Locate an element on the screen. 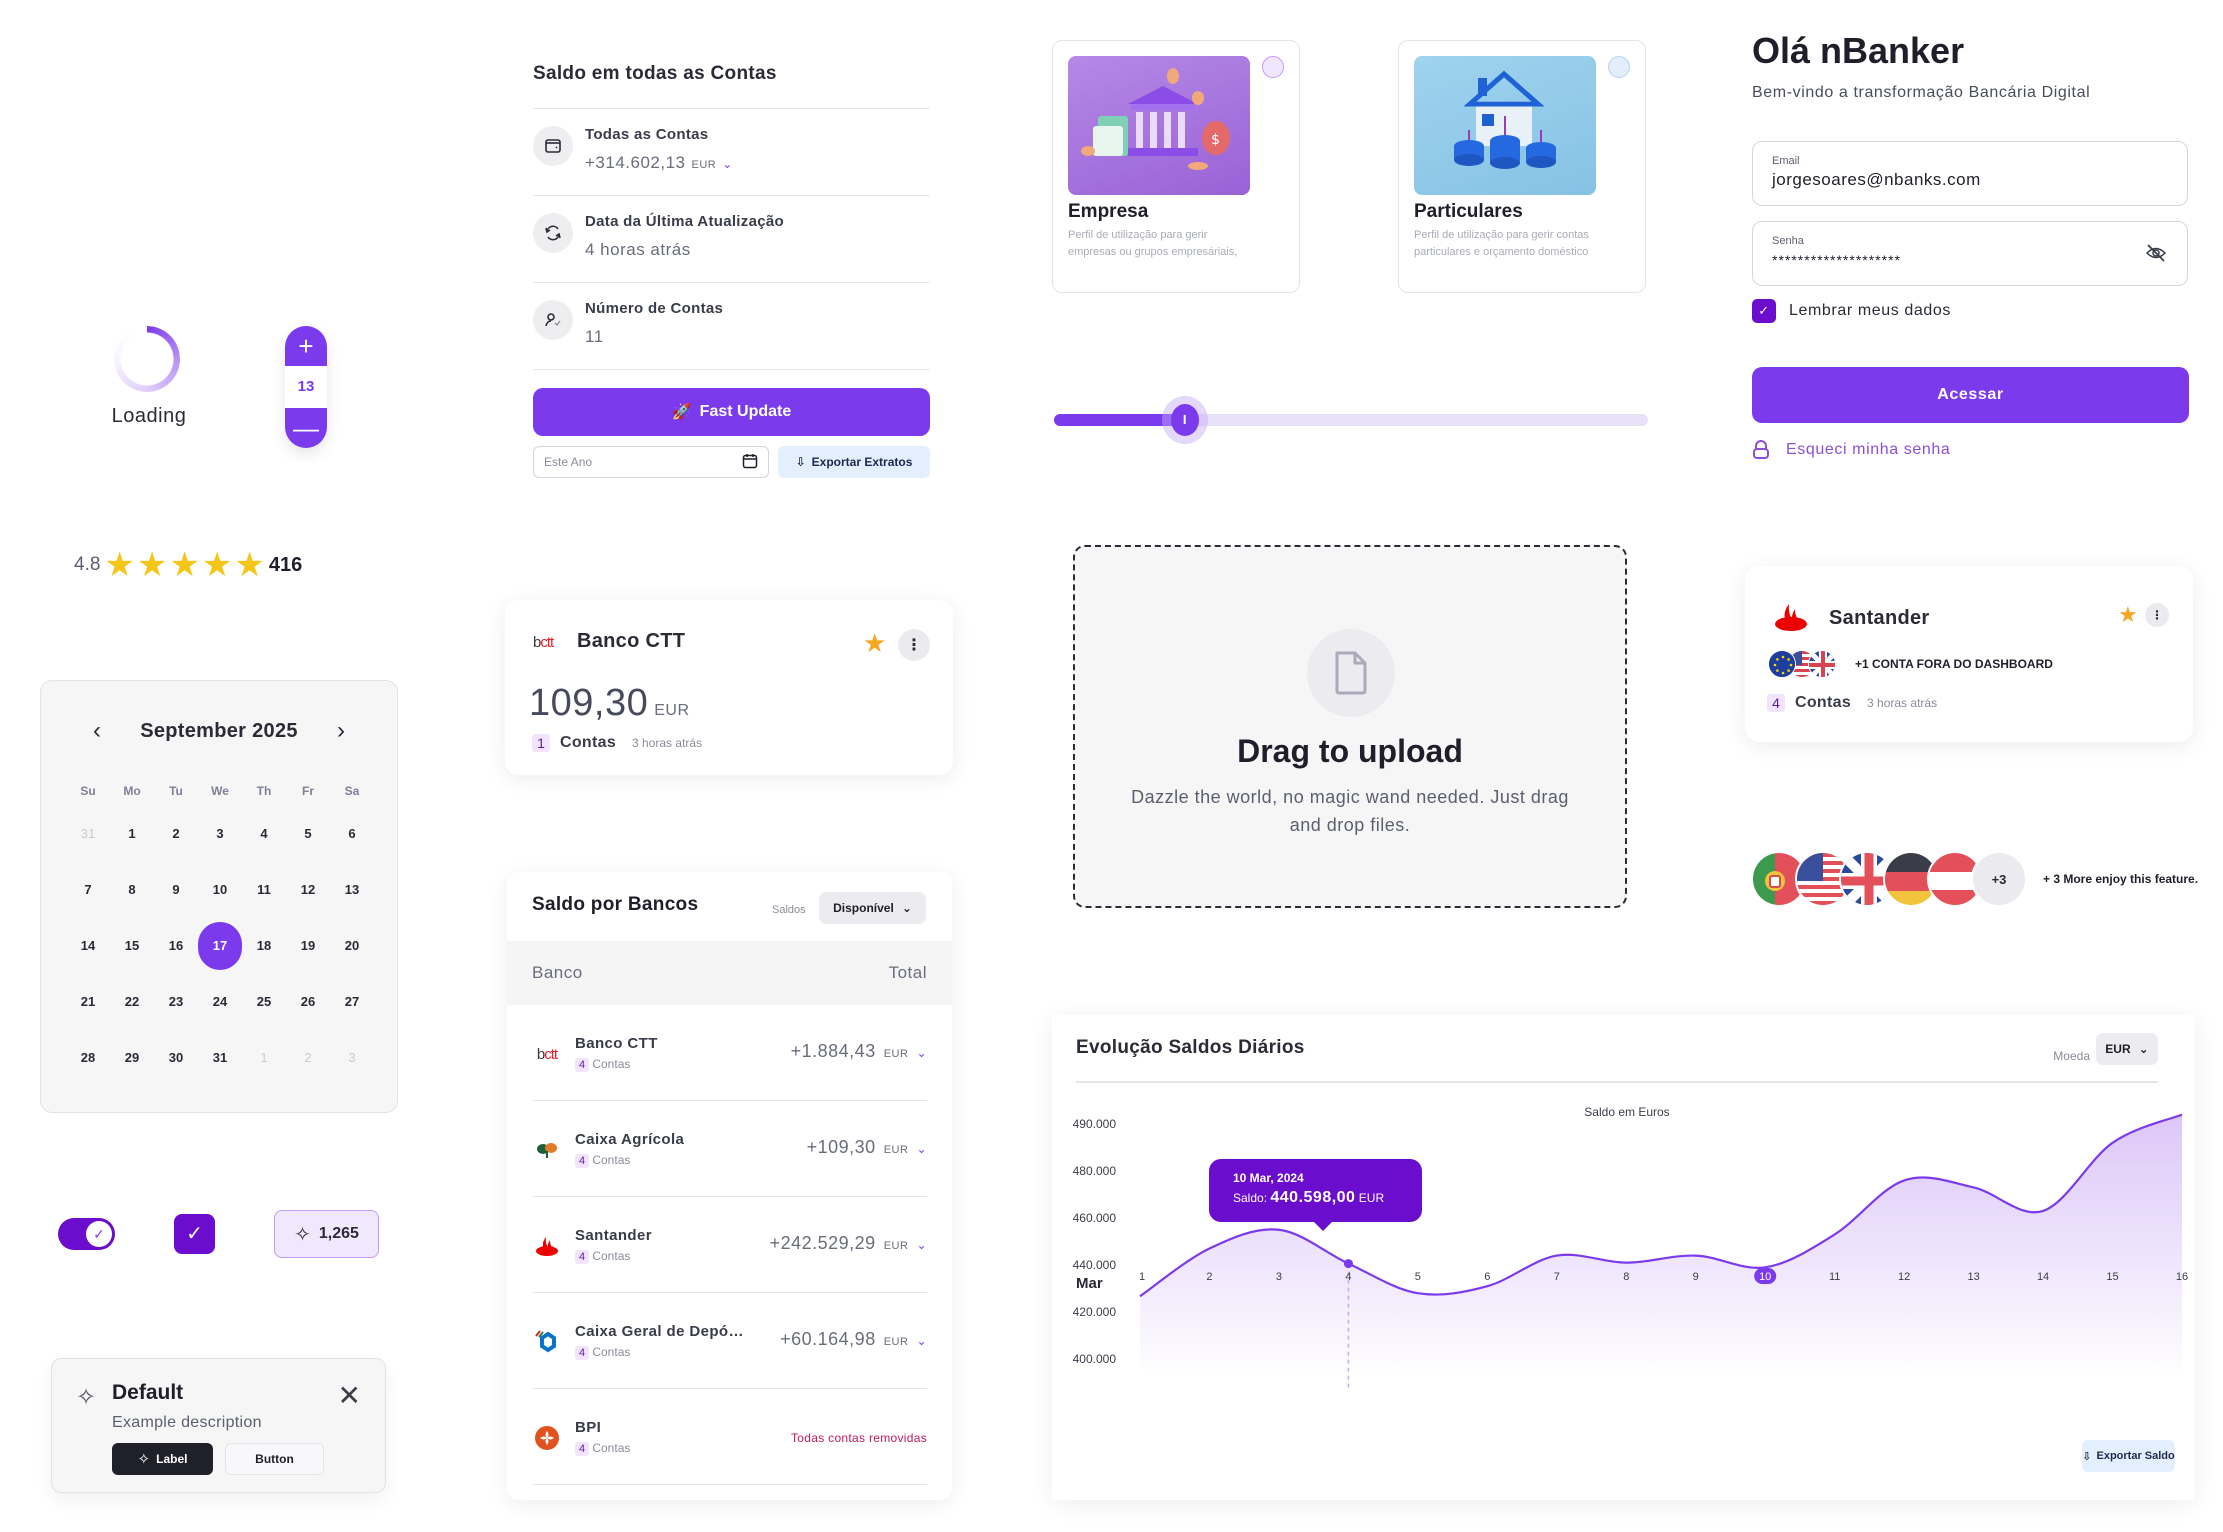 Image resolution: width=2223 pixels, height=1532 pixels. summary-title: Saldo em todas as Contas is located at coordinates (655, 73).